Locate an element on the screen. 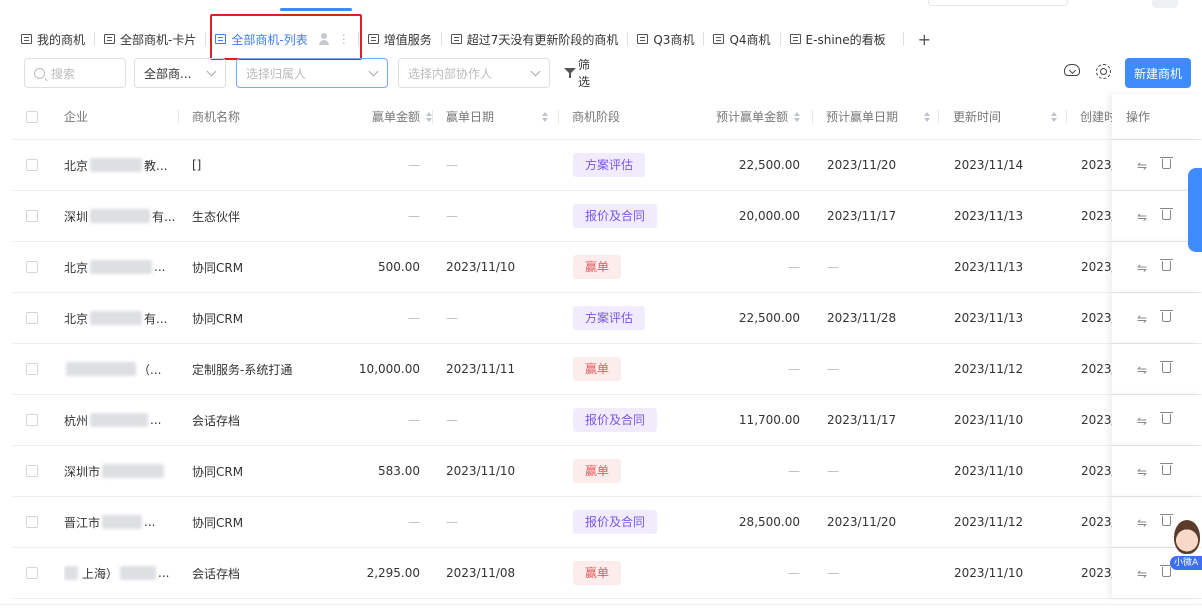 This screenshot has width=1202, height=613. more-dots-icon: ⋮ is located at coordinates (344, 39).